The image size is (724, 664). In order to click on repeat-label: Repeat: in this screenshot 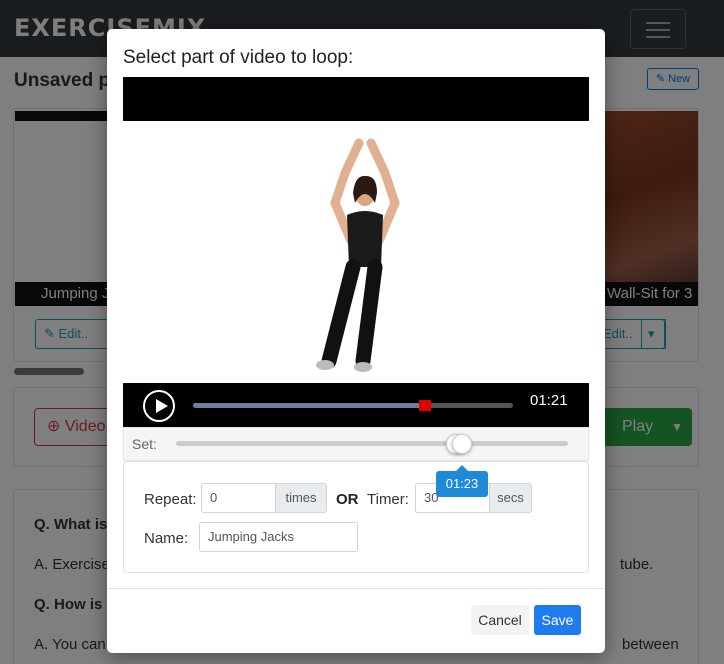, I will do `click(170, 499)`.